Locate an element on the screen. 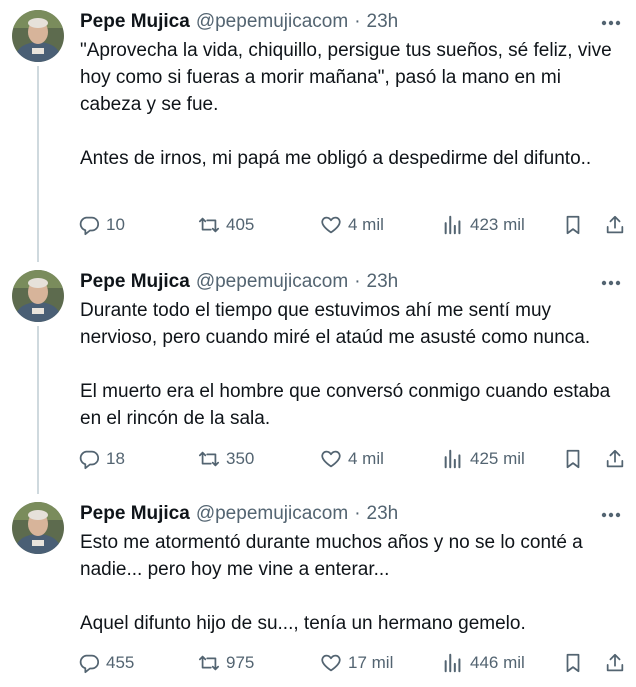 Image resolution: width=636 pixels, height=687 pixels. repost-count: 975 is located at coordinates (240, 662).